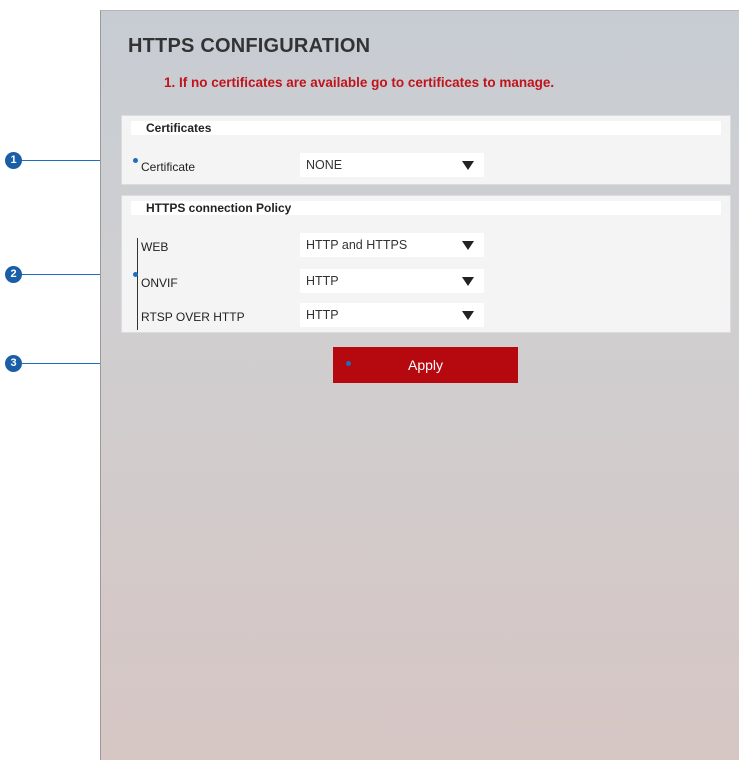 Image resolution: width=739 pixels, height=760 pixels. I want to click on onvif-label: ONVIF, so click(159, 283).